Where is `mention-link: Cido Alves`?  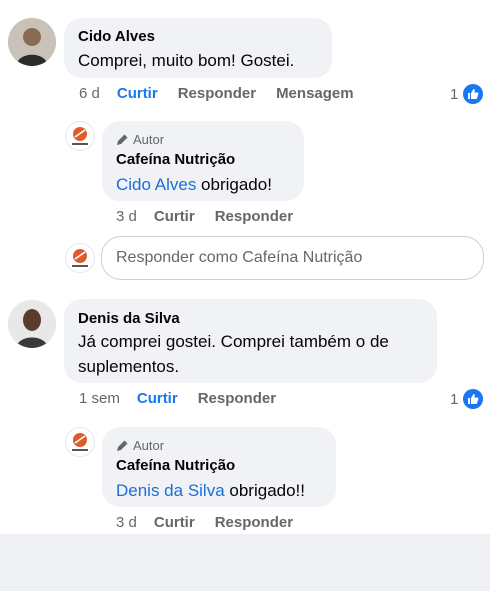 mention-link: Cido Alves is located at coordinates (156, 184).